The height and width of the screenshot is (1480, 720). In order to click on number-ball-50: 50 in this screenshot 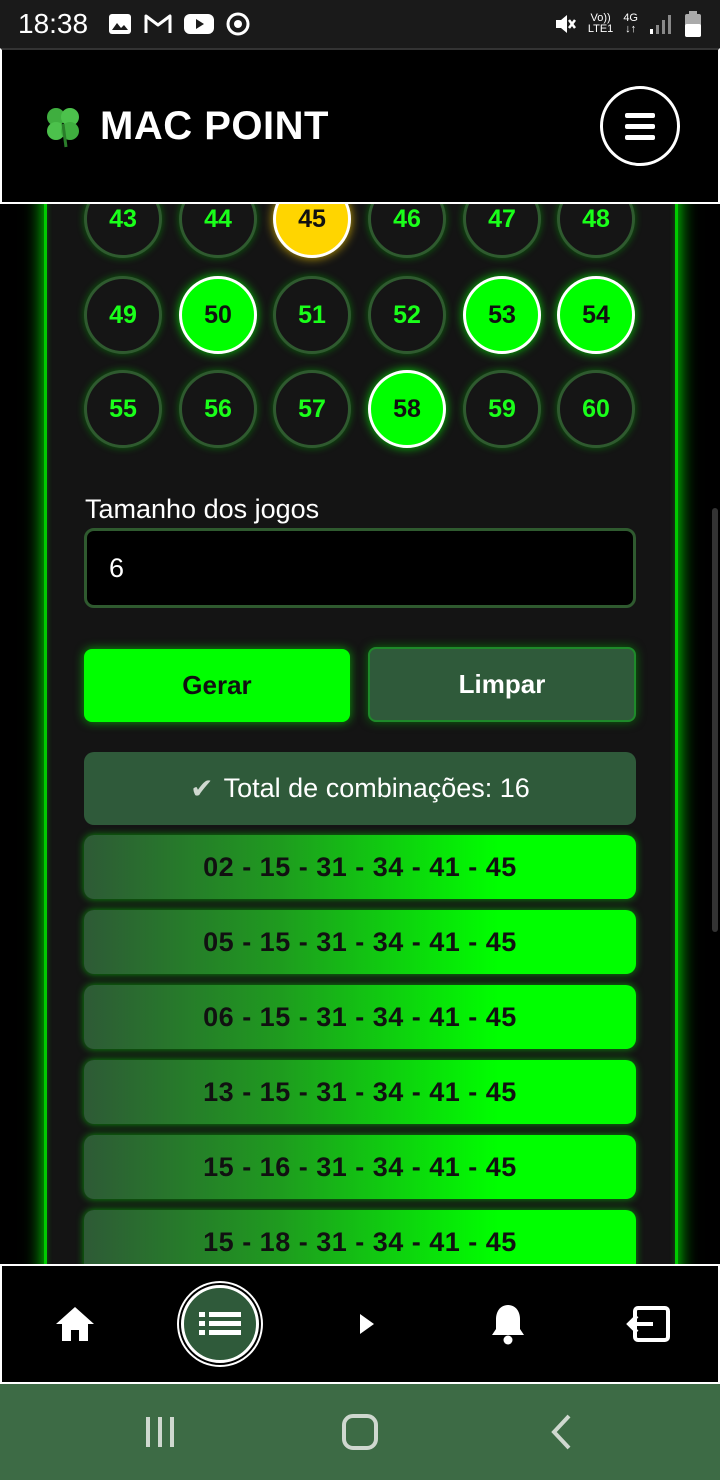, I will do `click(218, 315)`.